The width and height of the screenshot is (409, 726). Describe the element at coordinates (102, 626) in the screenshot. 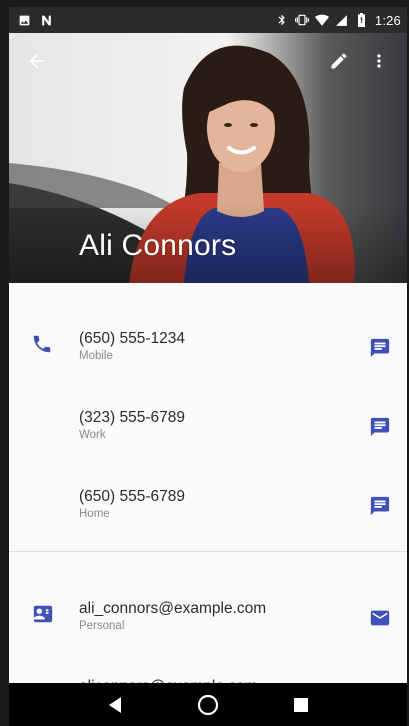

I see `email-type: Personal` at that location.